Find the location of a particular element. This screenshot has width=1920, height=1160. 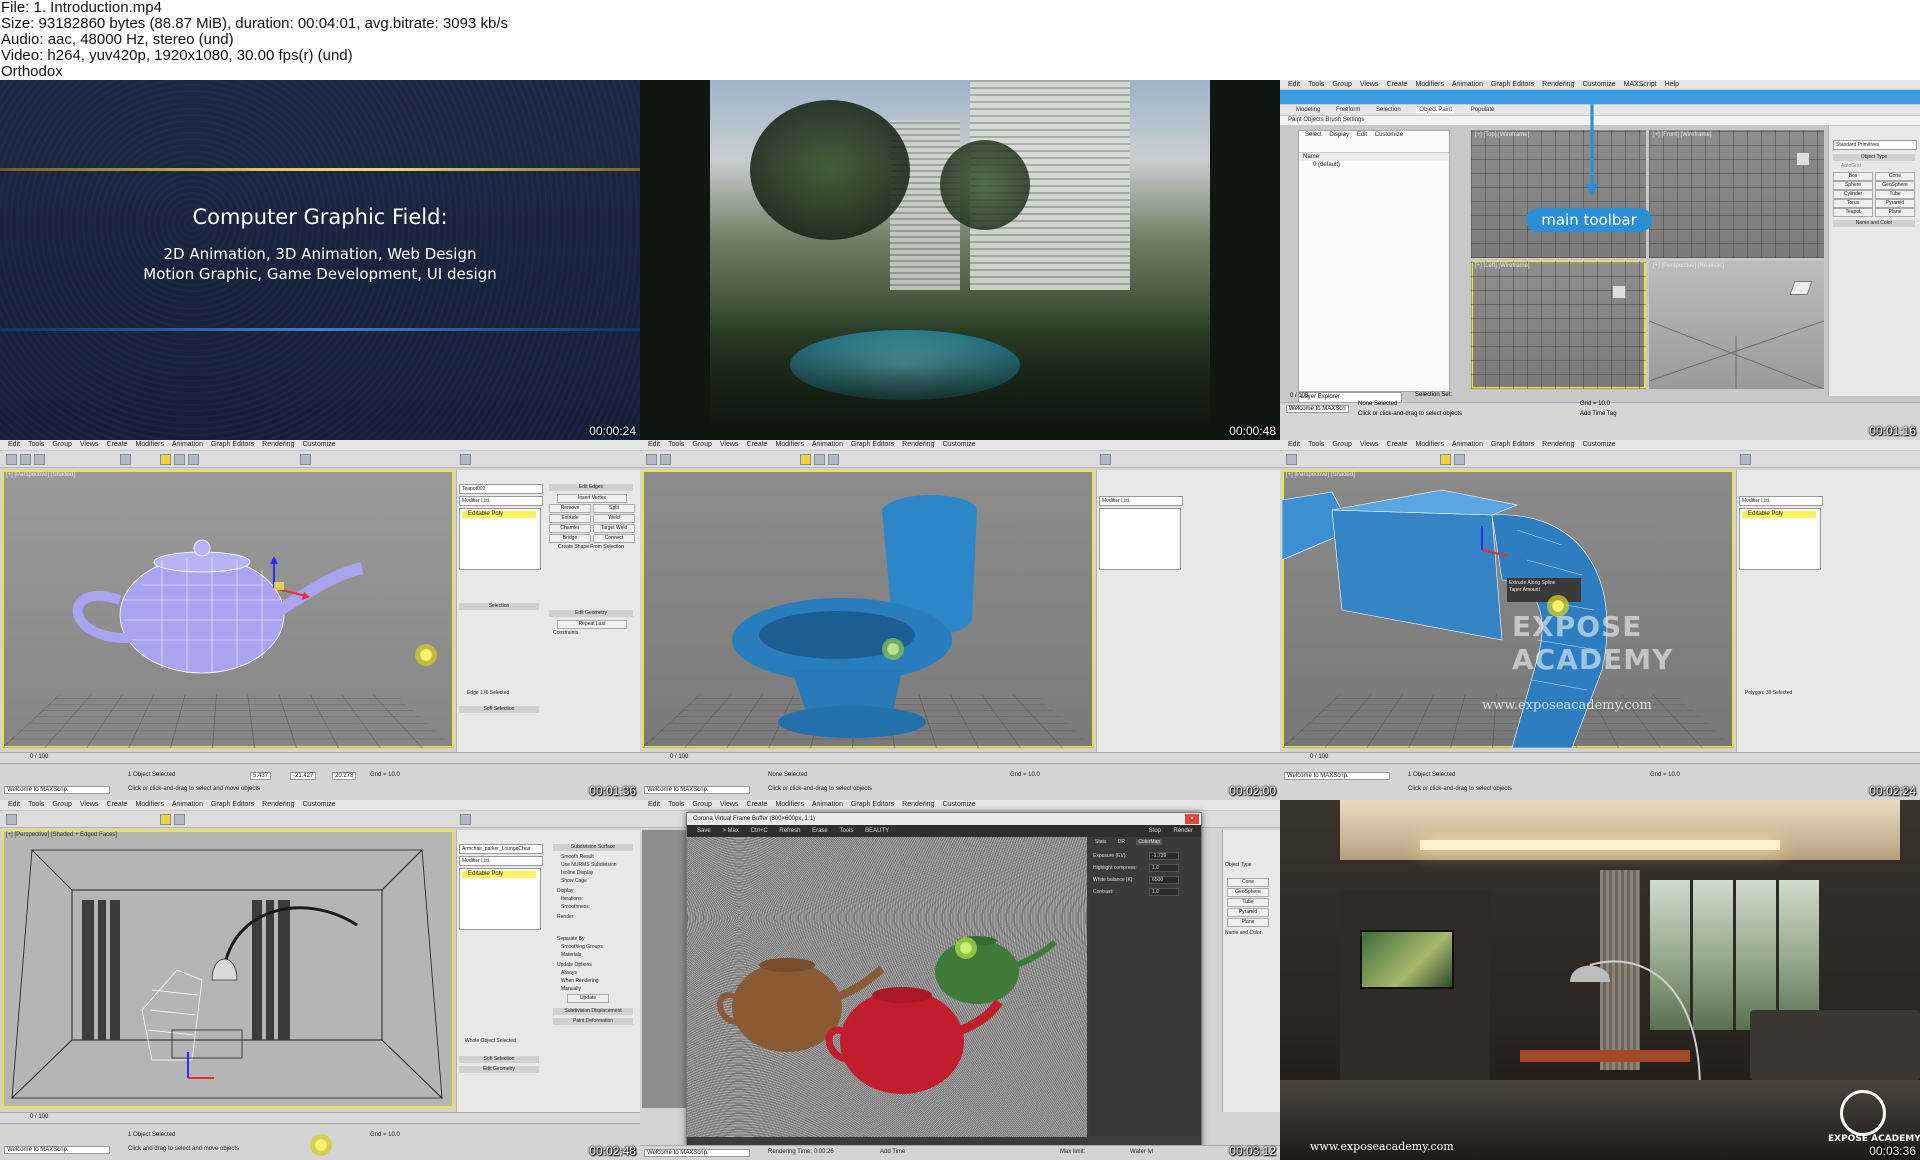

maxscript-listener: Welcome to MAXScri is located at coordinates (1317, 409).